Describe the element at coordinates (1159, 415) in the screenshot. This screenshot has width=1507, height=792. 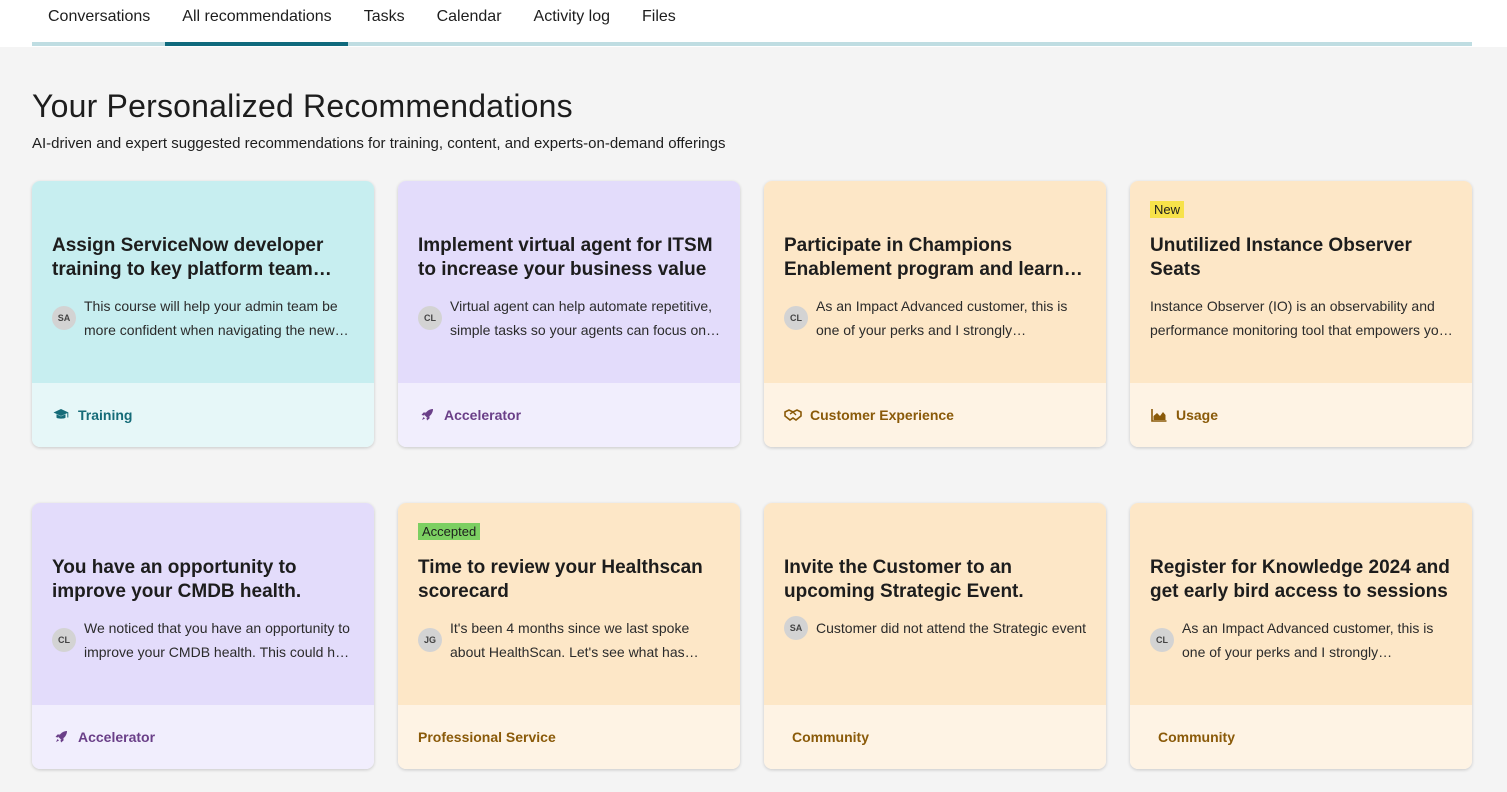
I see `area-chart-icon` at that location.